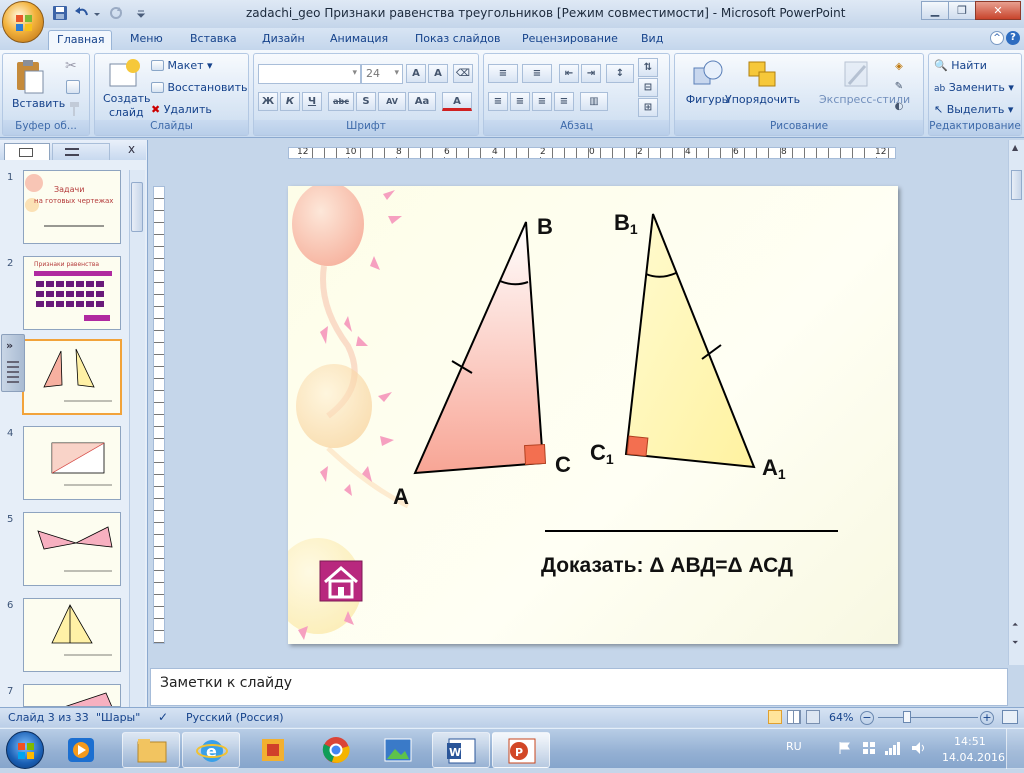 The image size is (1024, 773). What do you see at coordinates (620, 73) in the screenshot?
I see `line-spacing-button: ↕` at bounding box center [620, 73].